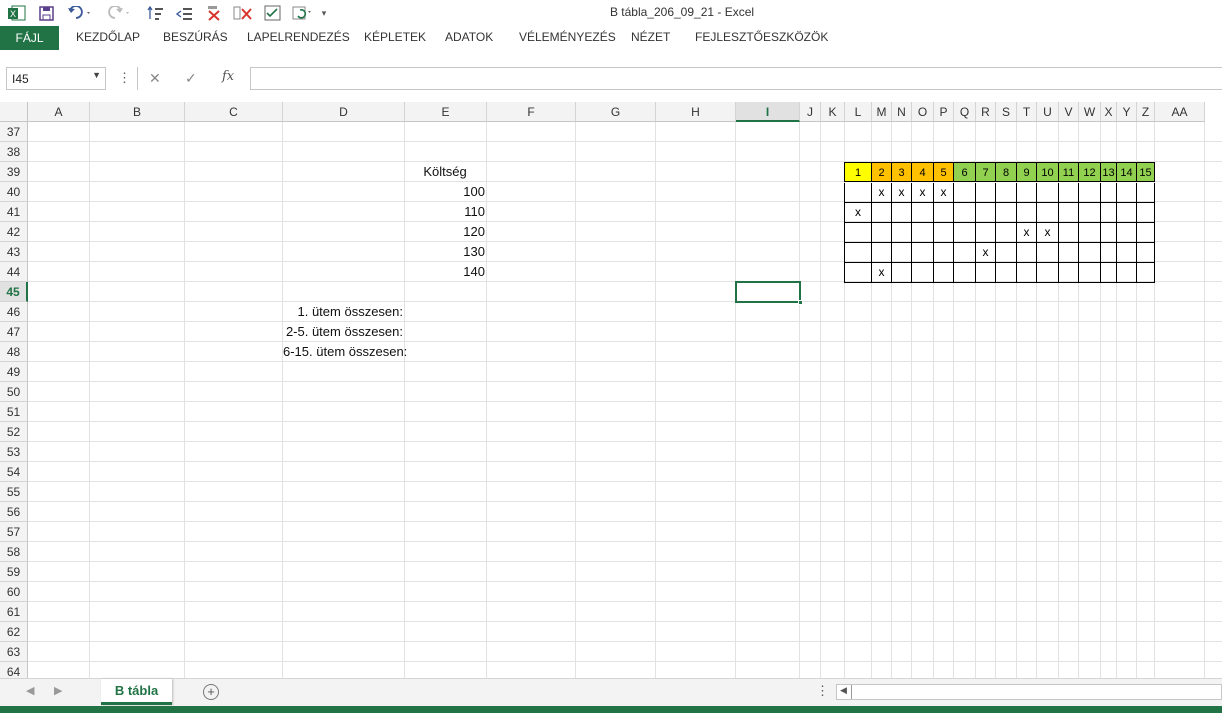 This screenshot has width=1222, height=713. What do you see at coordinates (14, 472) in the screenshot?
I see `row-header-54: 54` at bounding box center [14, 472].